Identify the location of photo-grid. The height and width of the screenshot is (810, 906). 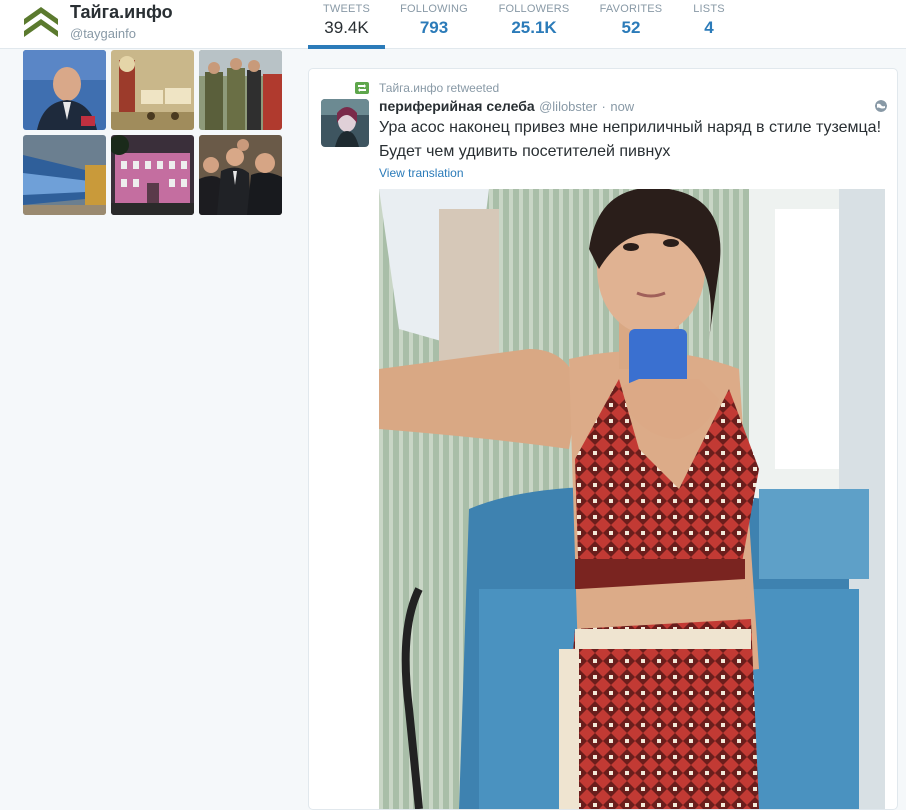
(153, 135).